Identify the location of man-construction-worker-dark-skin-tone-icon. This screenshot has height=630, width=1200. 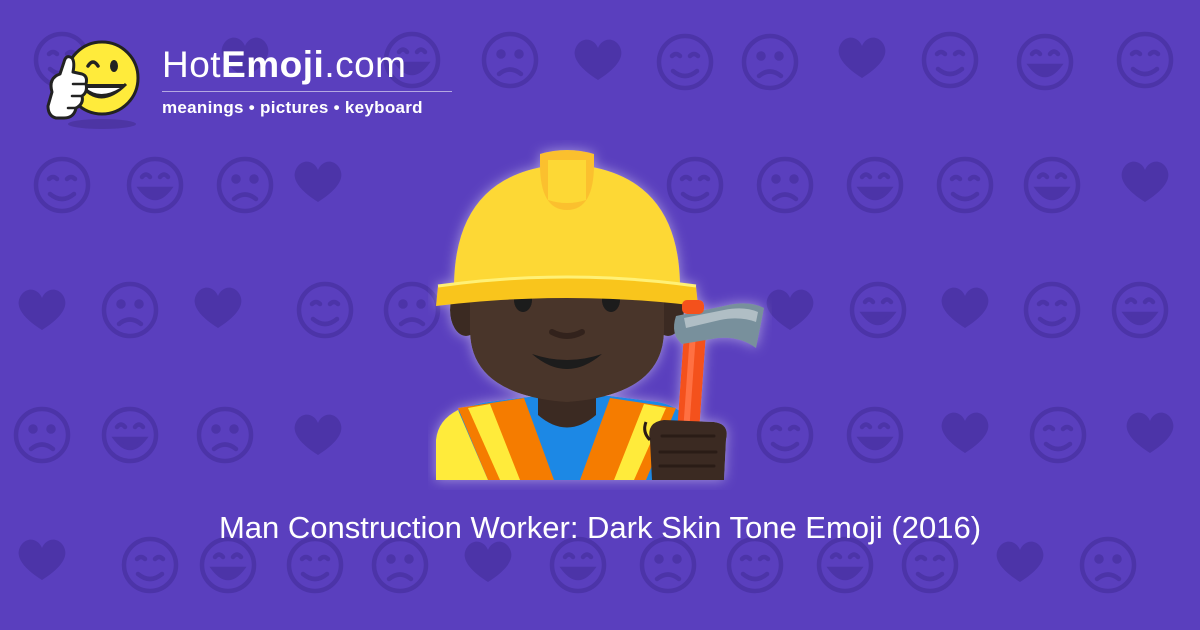
(600, 315).